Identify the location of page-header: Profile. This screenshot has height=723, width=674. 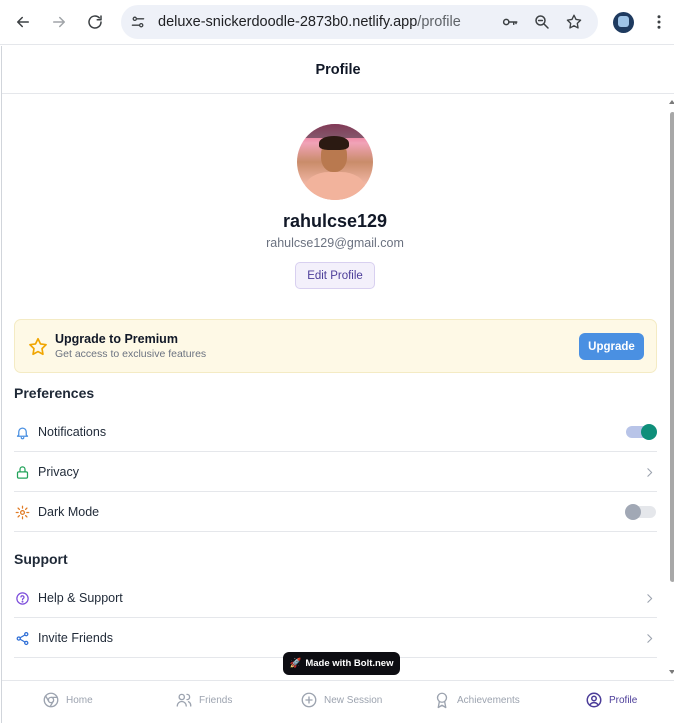
(338, 70).